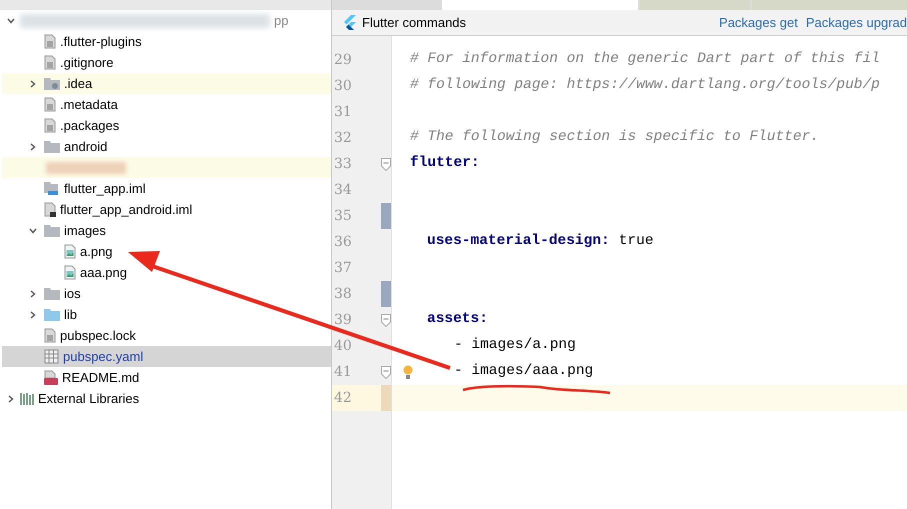 This screenshot has height=509, width=907. What do you see at coordinates (87, 62) in the screenshot?
I see `tree-item: .gitignore` at bounding box center [87, 62].